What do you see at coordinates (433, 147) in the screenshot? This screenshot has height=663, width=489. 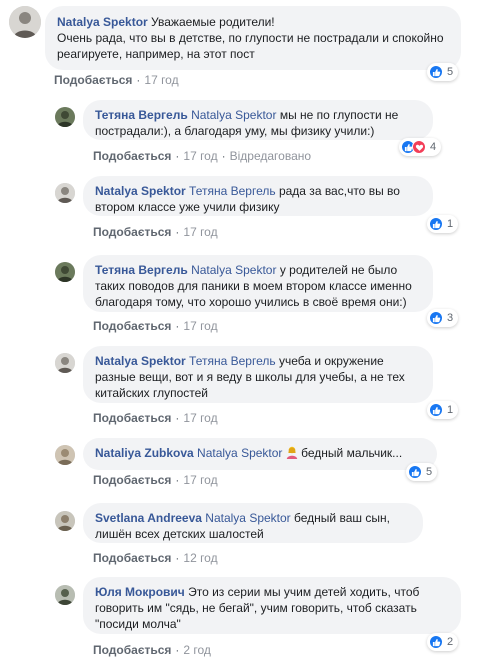 I see `reaction-count: 4` at bounding box center [433, 147].